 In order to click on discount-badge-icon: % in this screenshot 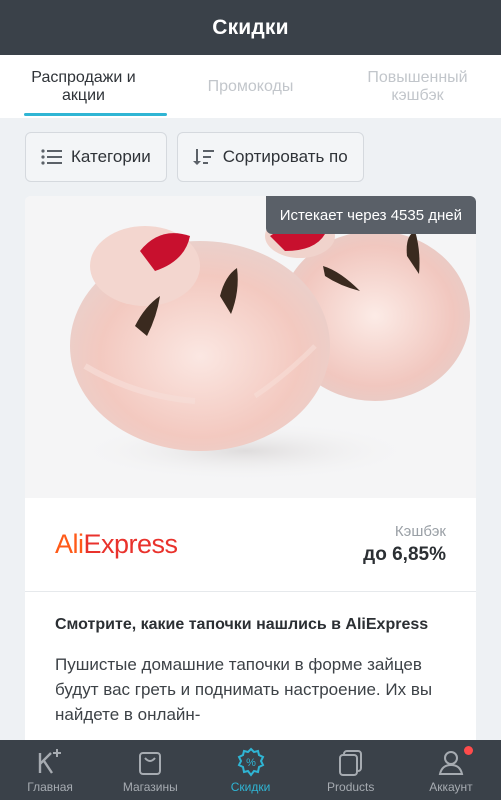, I will do `click(251, 762)`.